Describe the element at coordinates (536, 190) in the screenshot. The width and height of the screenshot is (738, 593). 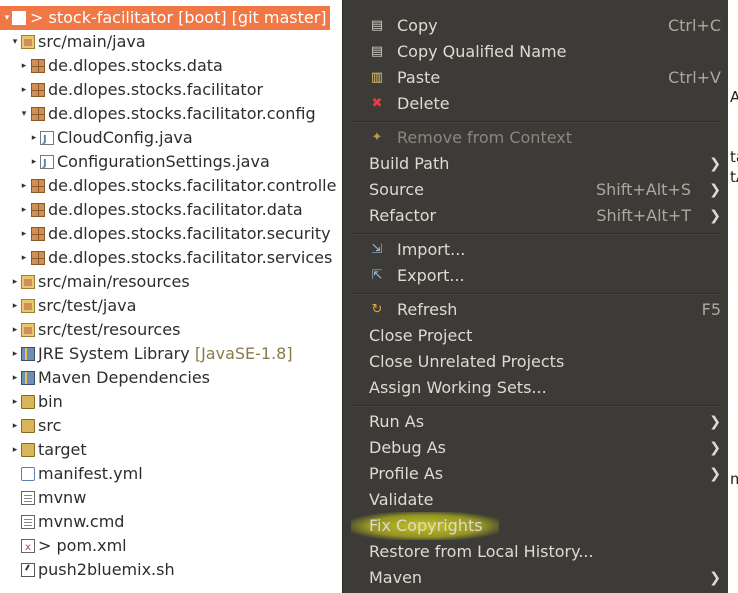
I see `menu-item-source: Source Shift+Alt+S ❯` at that location.